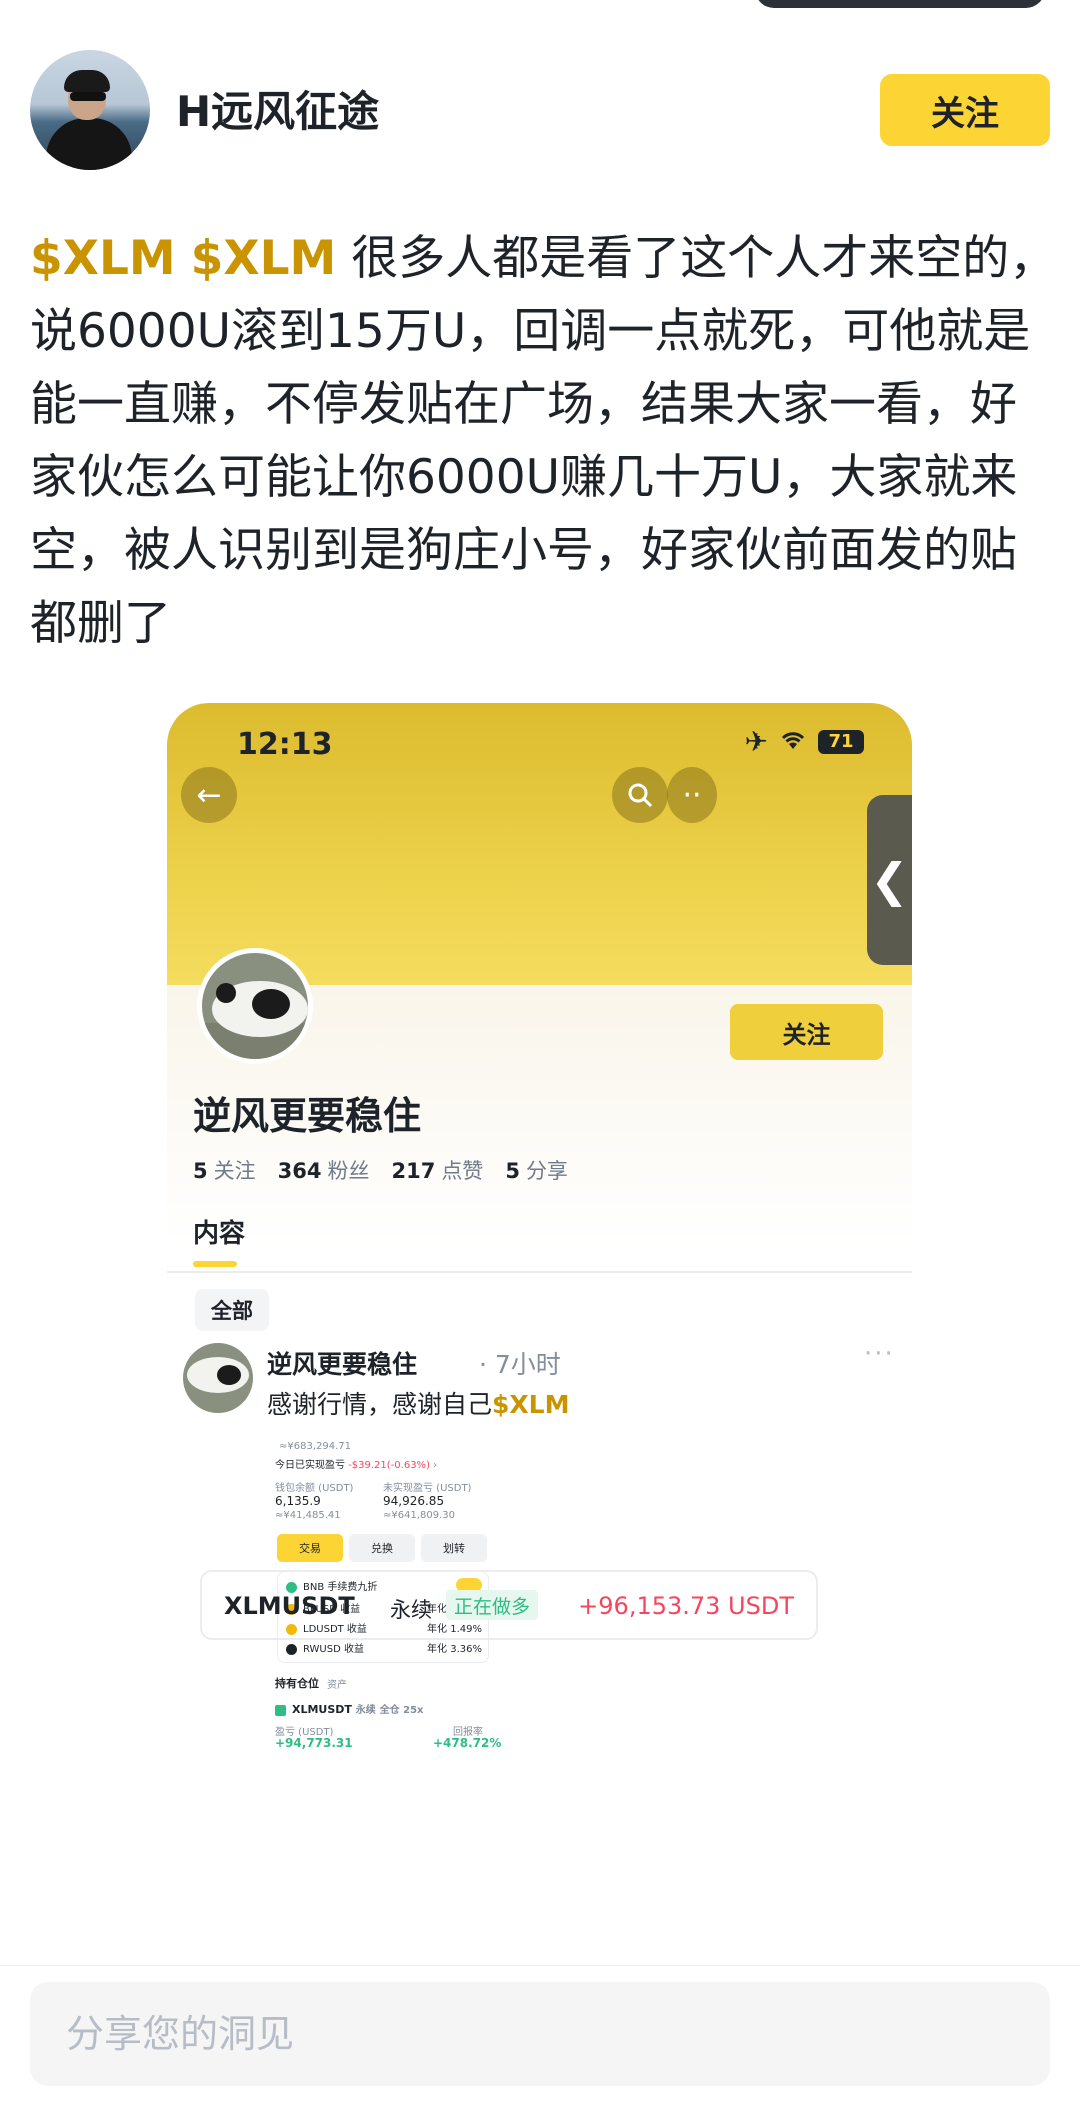 The height and width of the screenshot is (2105, 1080). Describe the element at coordinates (879, 1354) in the screenshot. I see `more-options-icon: ···` at that location.